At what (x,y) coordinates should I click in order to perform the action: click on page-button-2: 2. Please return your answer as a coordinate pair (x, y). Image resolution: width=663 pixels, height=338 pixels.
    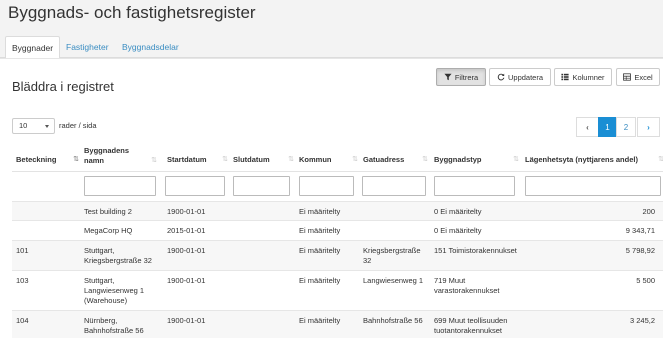
    Looking at the image, I should click on (626, 127).